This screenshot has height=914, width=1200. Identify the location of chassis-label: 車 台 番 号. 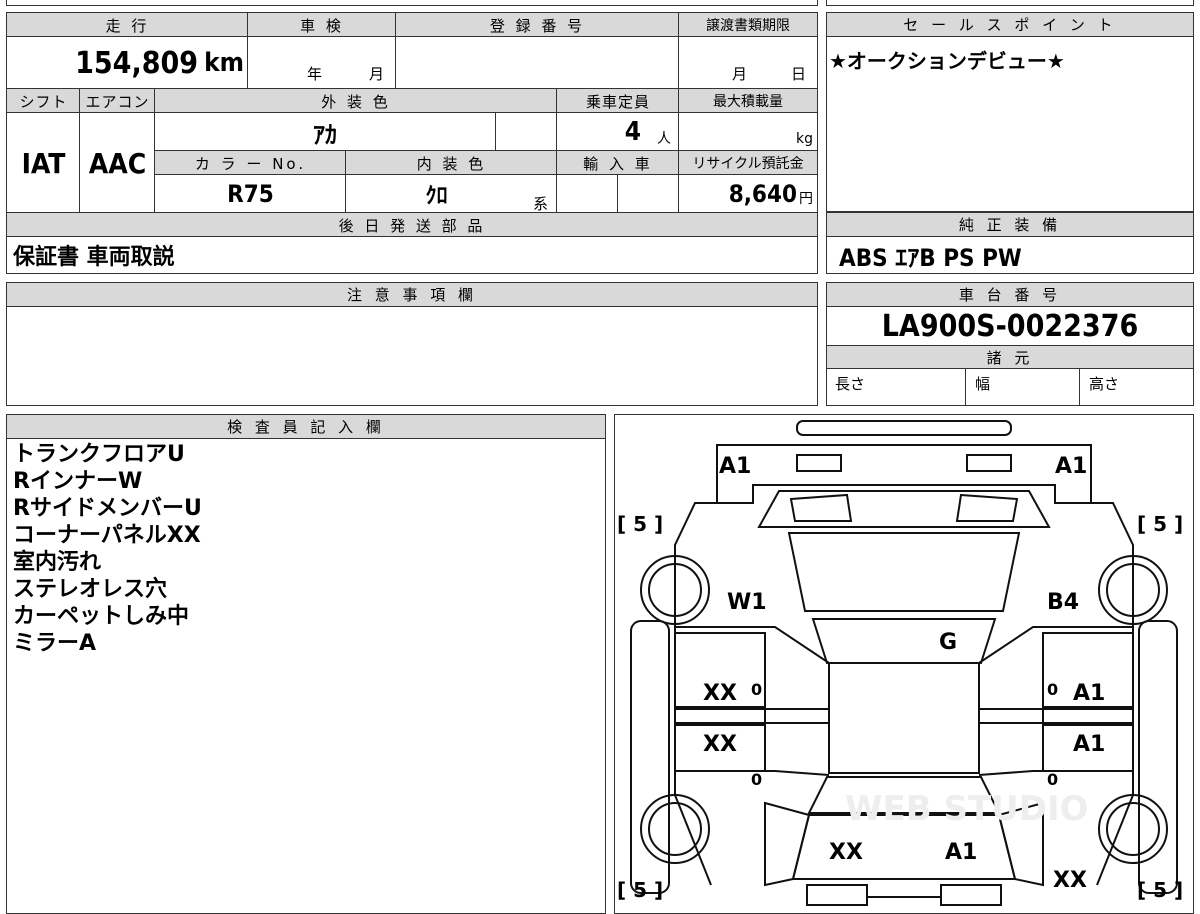
(1010, 295).